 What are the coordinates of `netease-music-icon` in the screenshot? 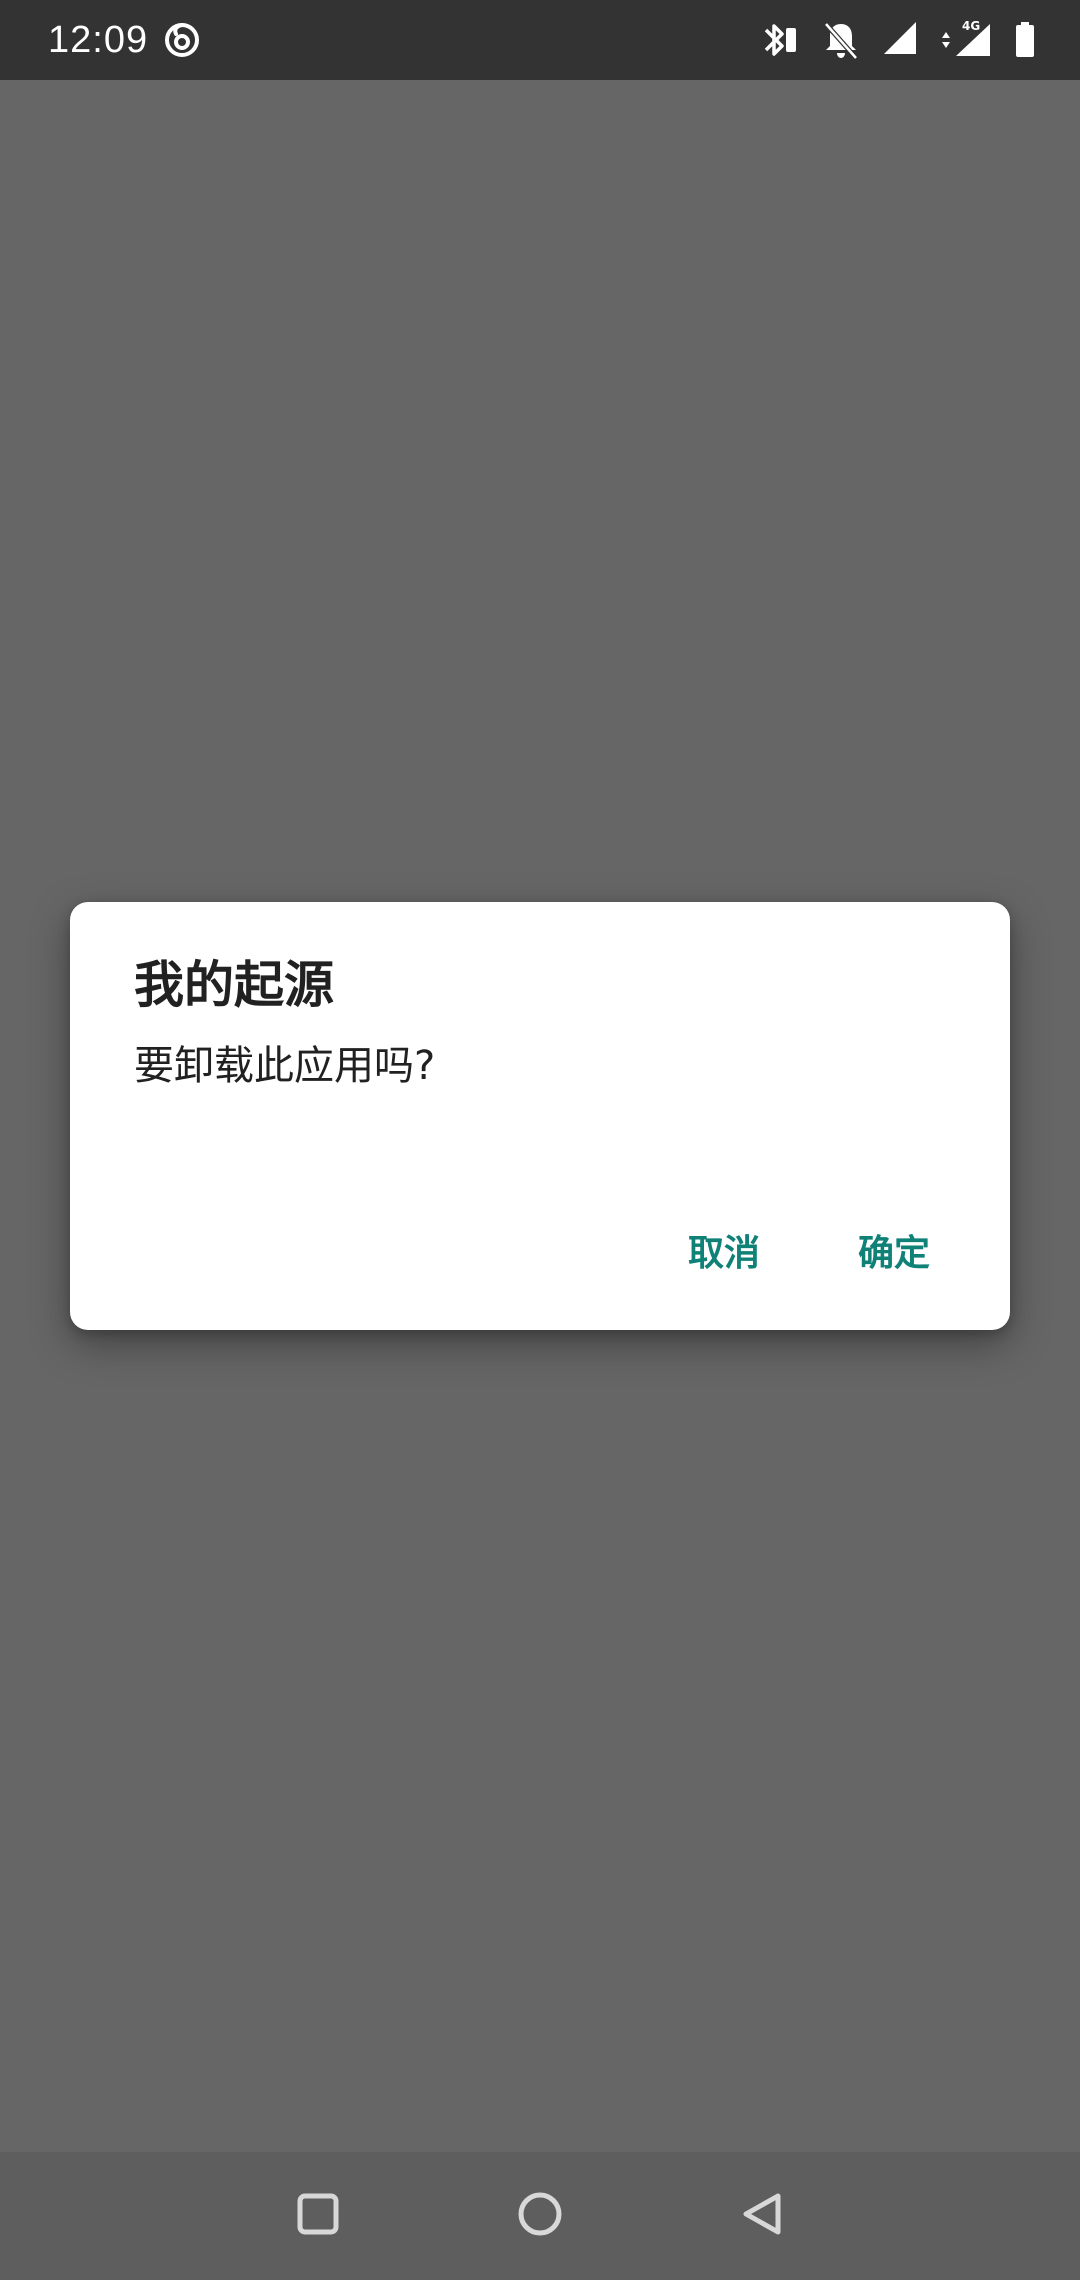 It's located at (182, 40).